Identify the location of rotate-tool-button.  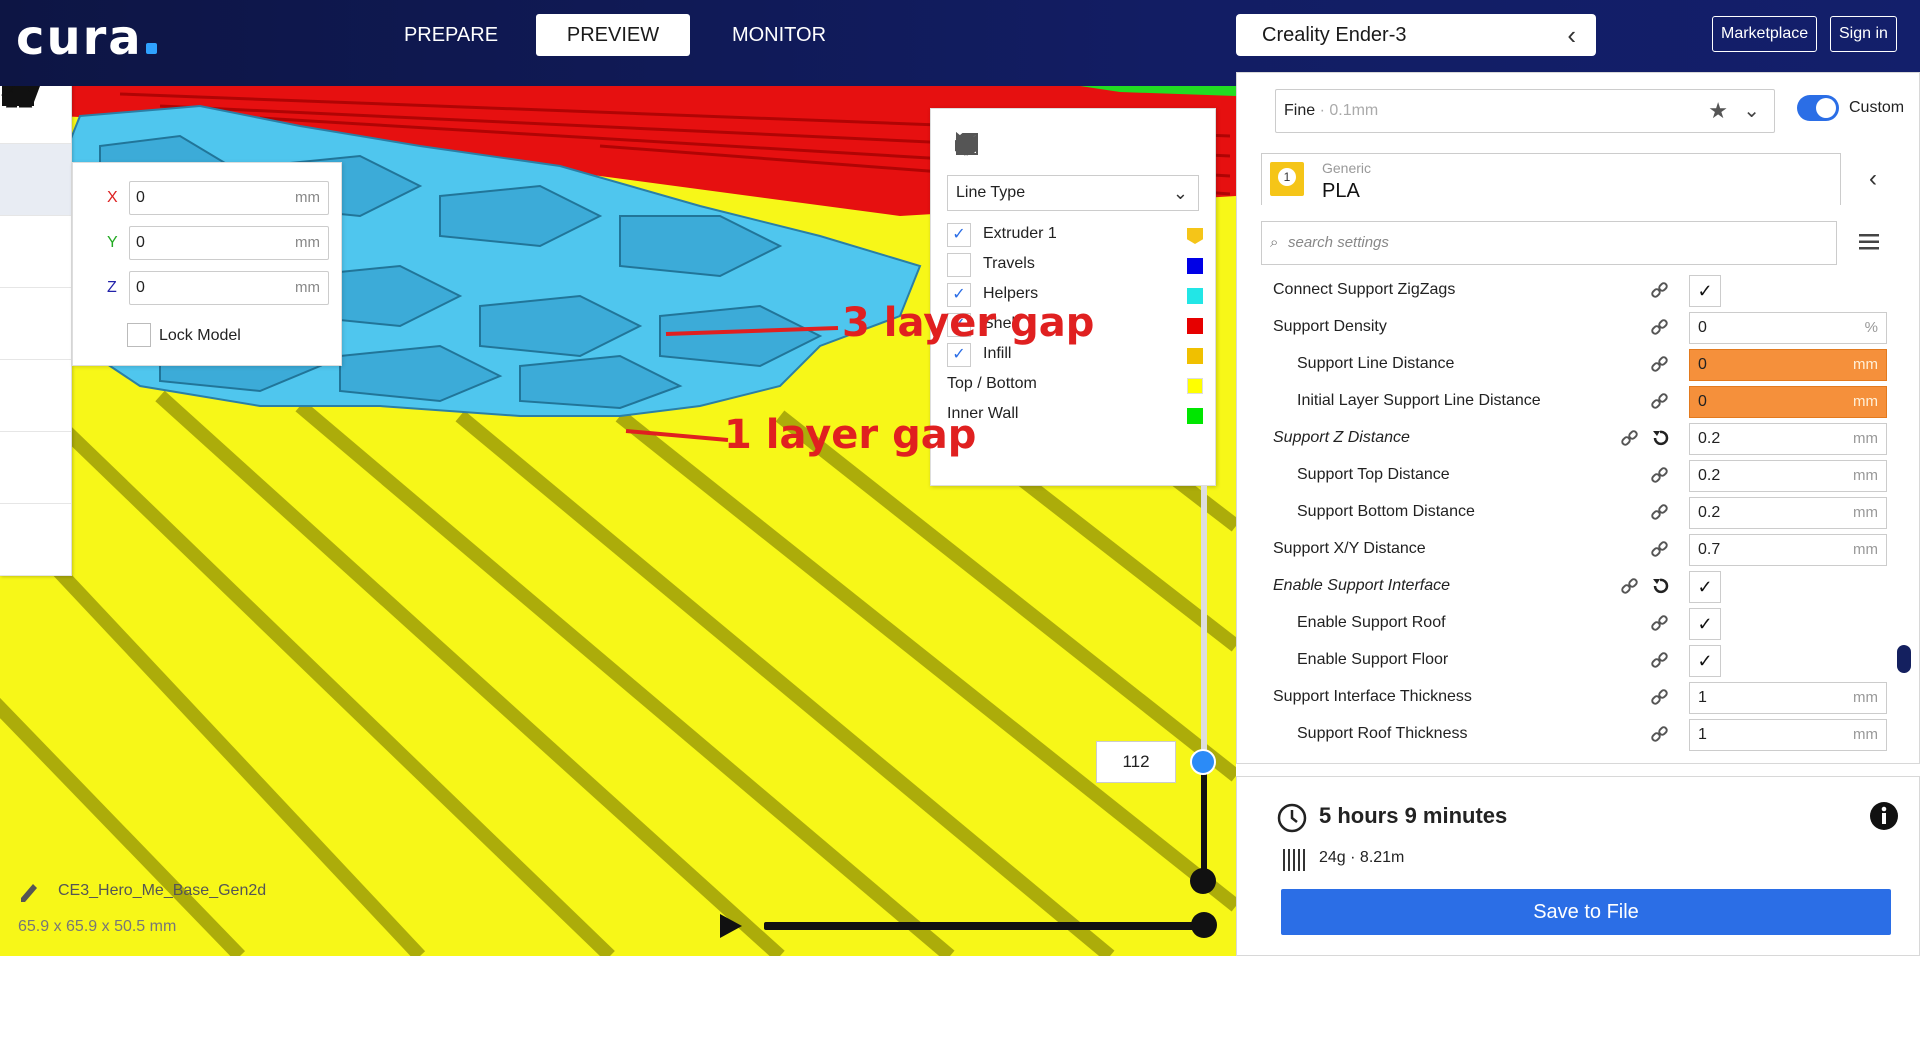
(35, 223).